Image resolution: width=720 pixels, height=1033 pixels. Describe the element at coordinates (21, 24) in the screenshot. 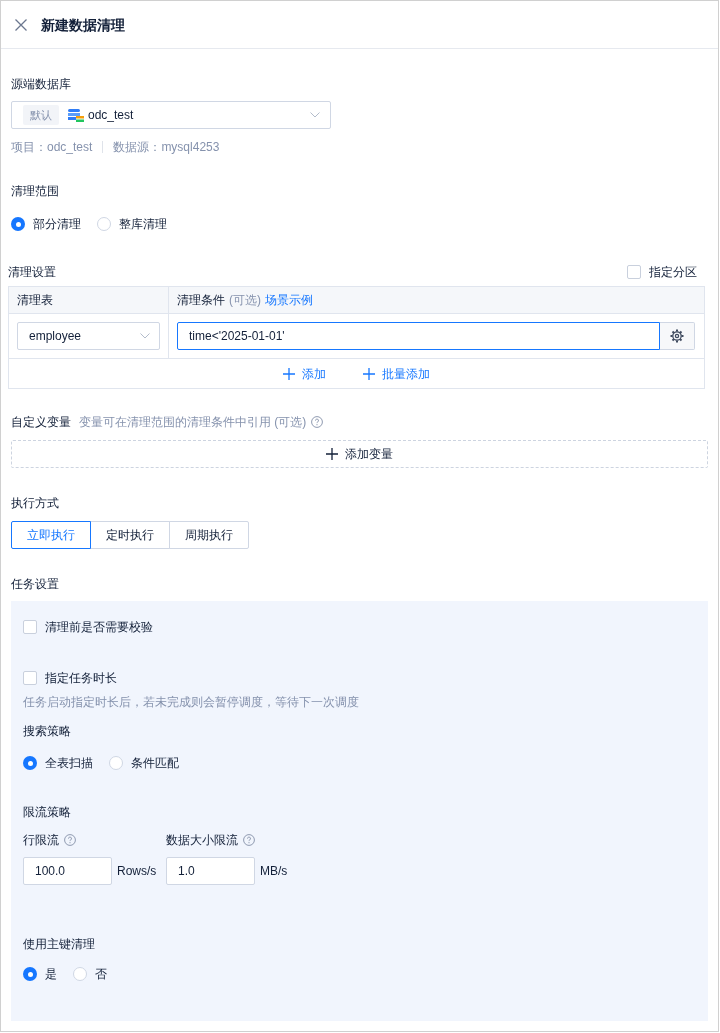

I see `close-icon` at that location.